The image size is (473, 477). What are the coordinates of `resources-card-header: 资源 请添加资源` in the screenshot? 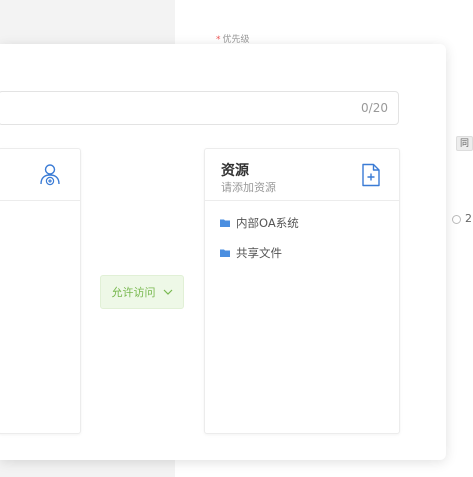 It's located at (302, 175).